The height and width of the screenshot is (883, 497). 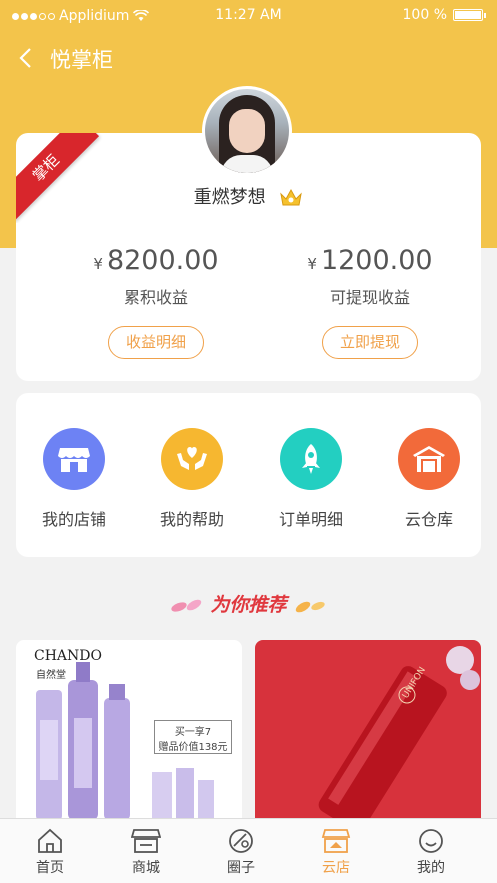 What do you see at coordinates (191, 519) in the screenshot?
I see `menu-label: 我的帮助` at bounding box center [191, 519].